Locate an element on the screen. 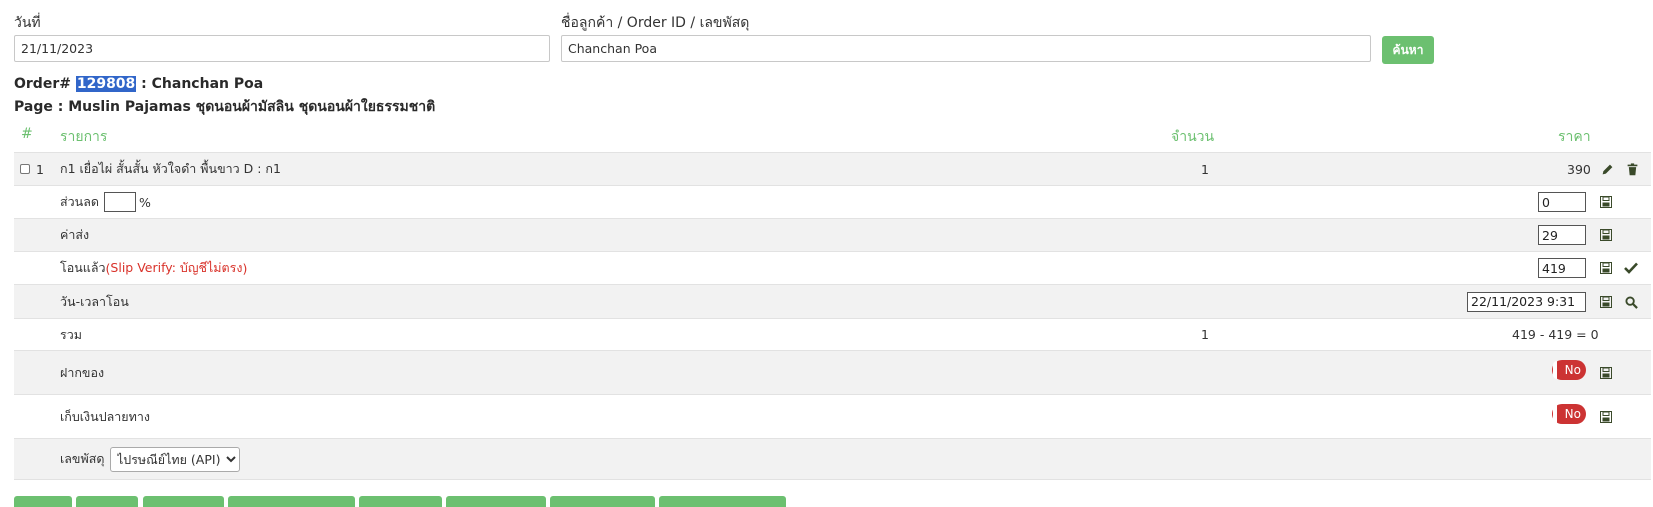 This screenshot has height=507, width=1653. order-customer: : Chanchan Poa is located at coordinates (200, 84).